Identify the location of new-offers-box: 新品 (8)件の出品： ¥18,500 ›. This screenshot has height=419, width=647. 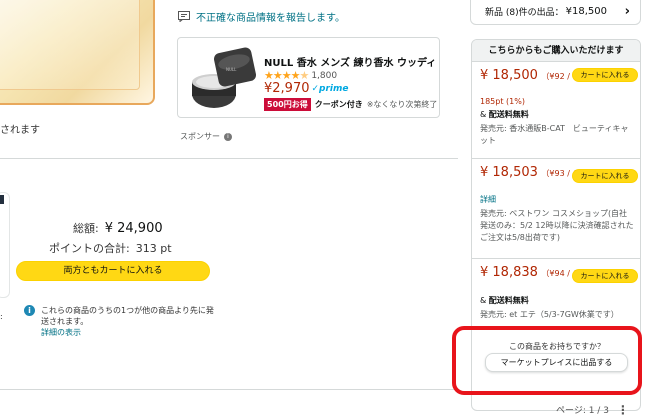
(555, 12).